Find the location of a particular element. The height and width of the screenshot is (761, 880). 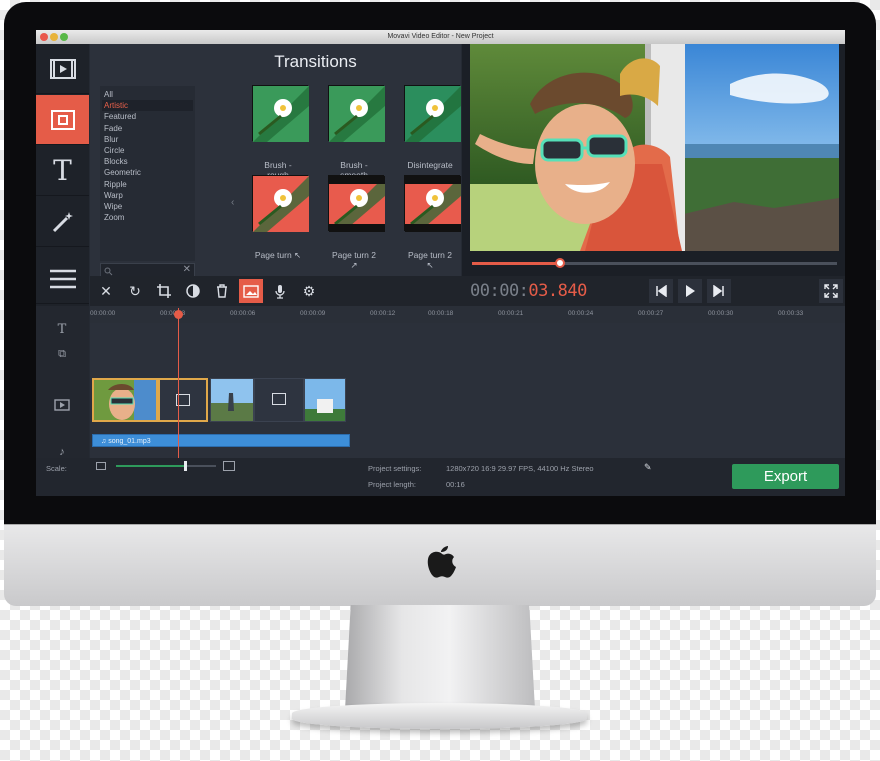

rotate-button: ↻ is located at coordinates (135, 291).